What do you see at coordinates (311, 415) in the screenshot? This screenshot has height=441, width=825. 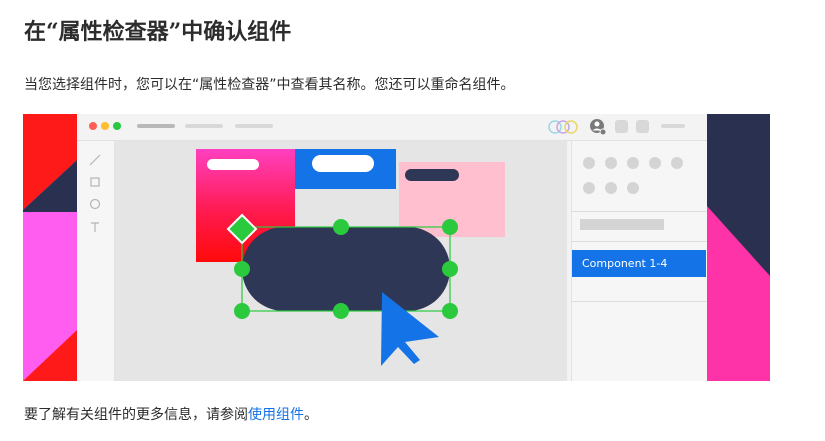 I see `footer-period: 。` at bounding box center [311, 415].